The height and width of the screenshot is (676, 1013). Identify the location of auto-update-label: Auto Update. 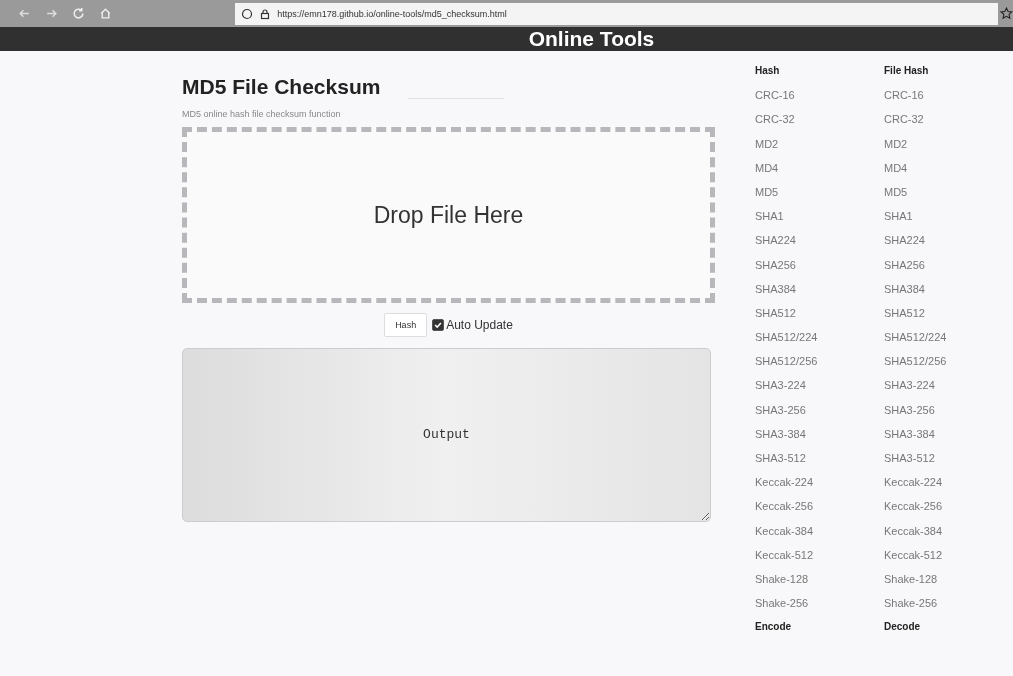
(479, 325).